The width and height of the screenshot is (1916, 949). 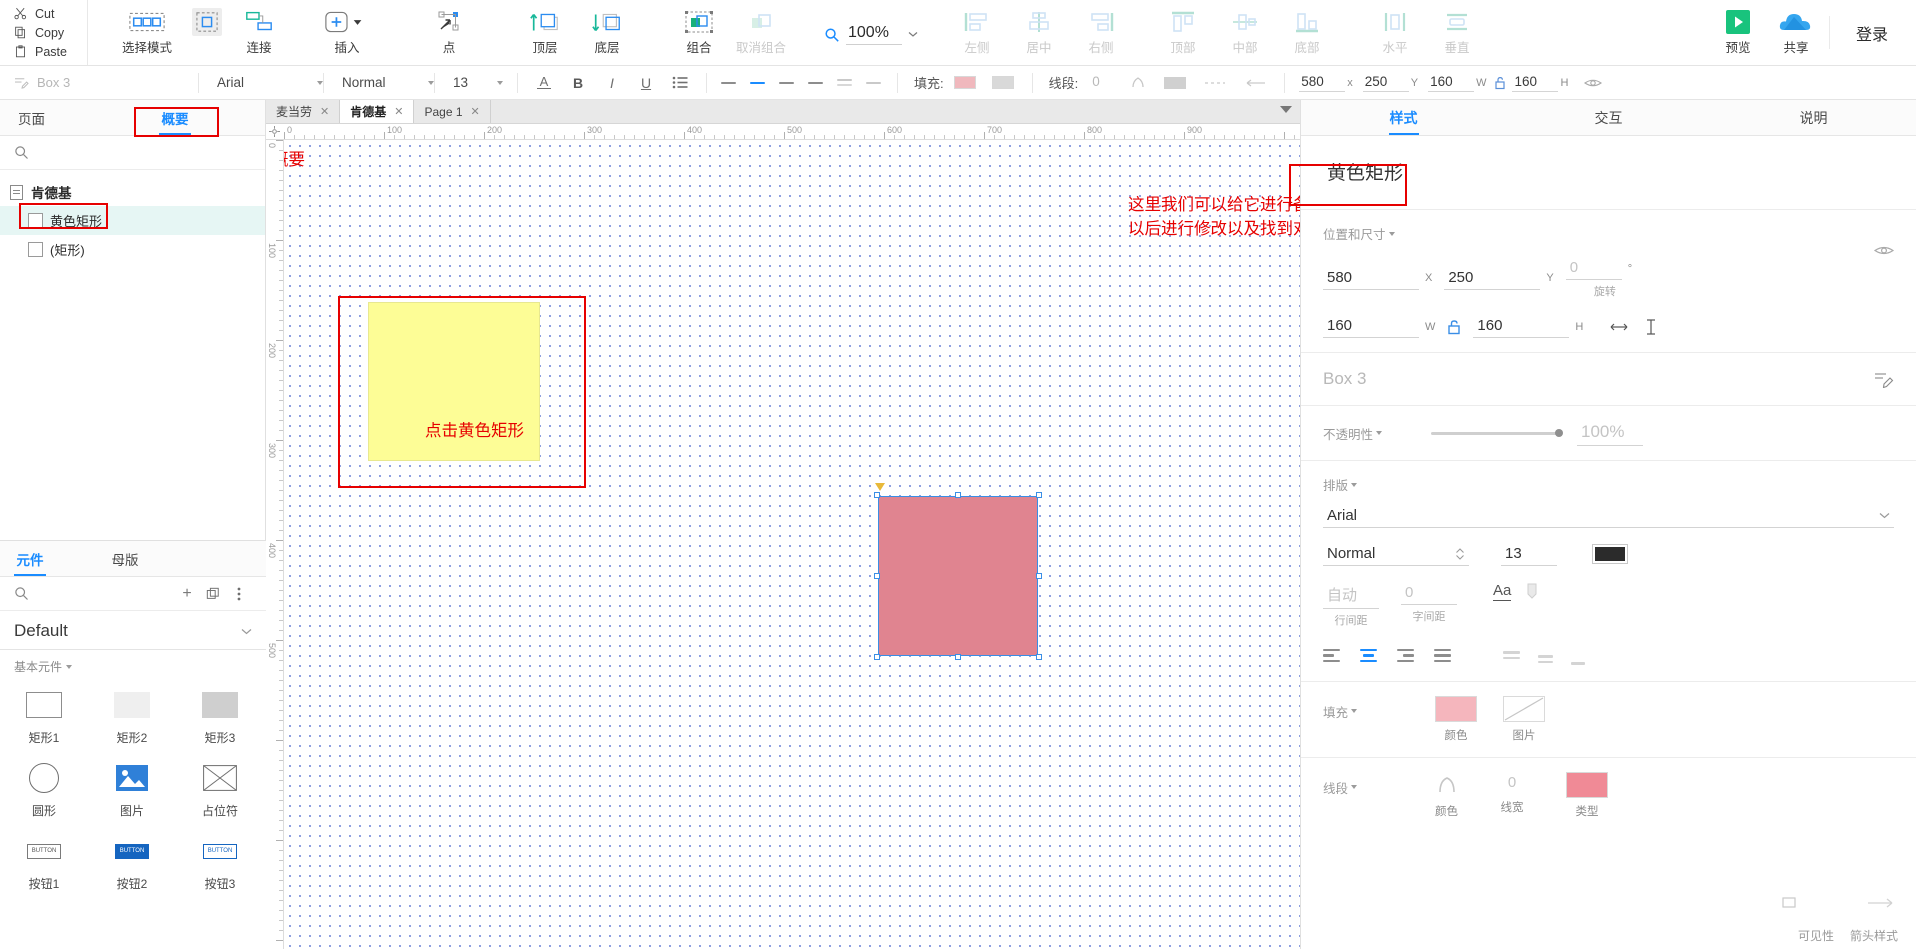 I want to click on italic-icon: I, so click(x=612, y=83).